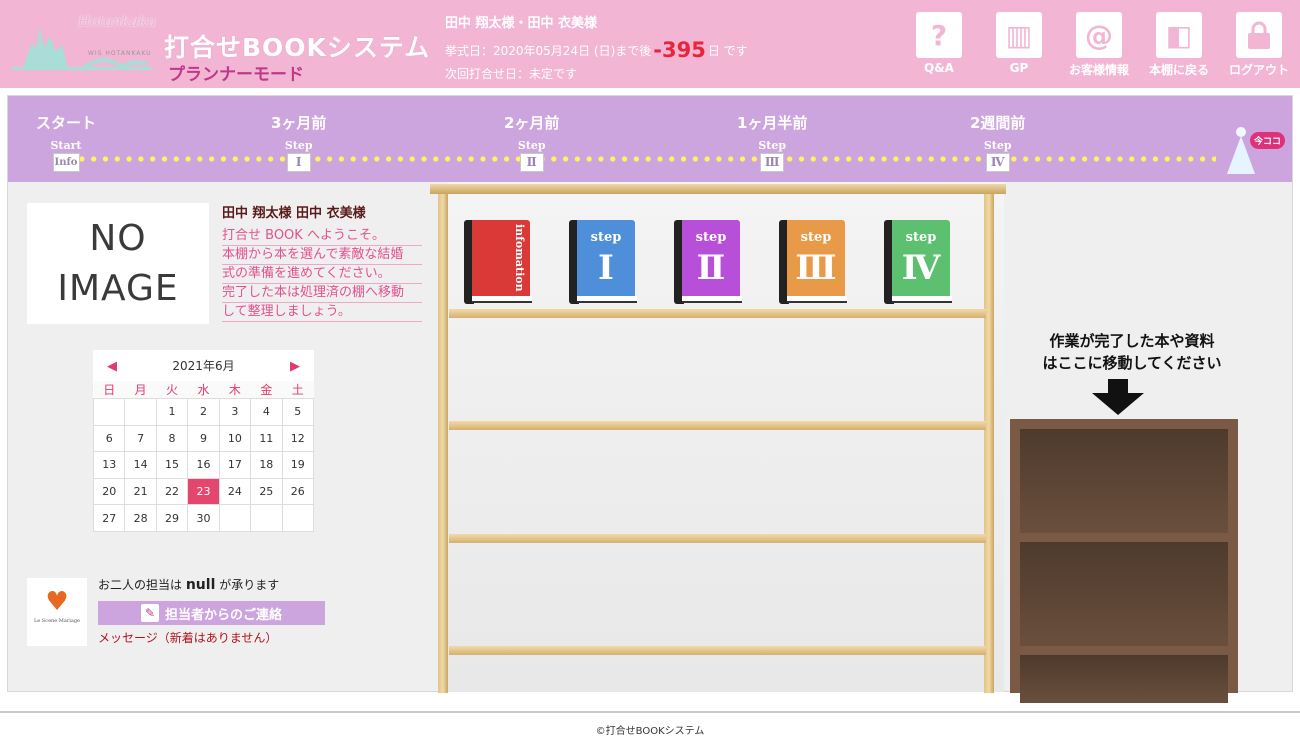  I want to click on timeline-step-3: 1ヶ月半前 Step Ⅲ, so click(772, 142).